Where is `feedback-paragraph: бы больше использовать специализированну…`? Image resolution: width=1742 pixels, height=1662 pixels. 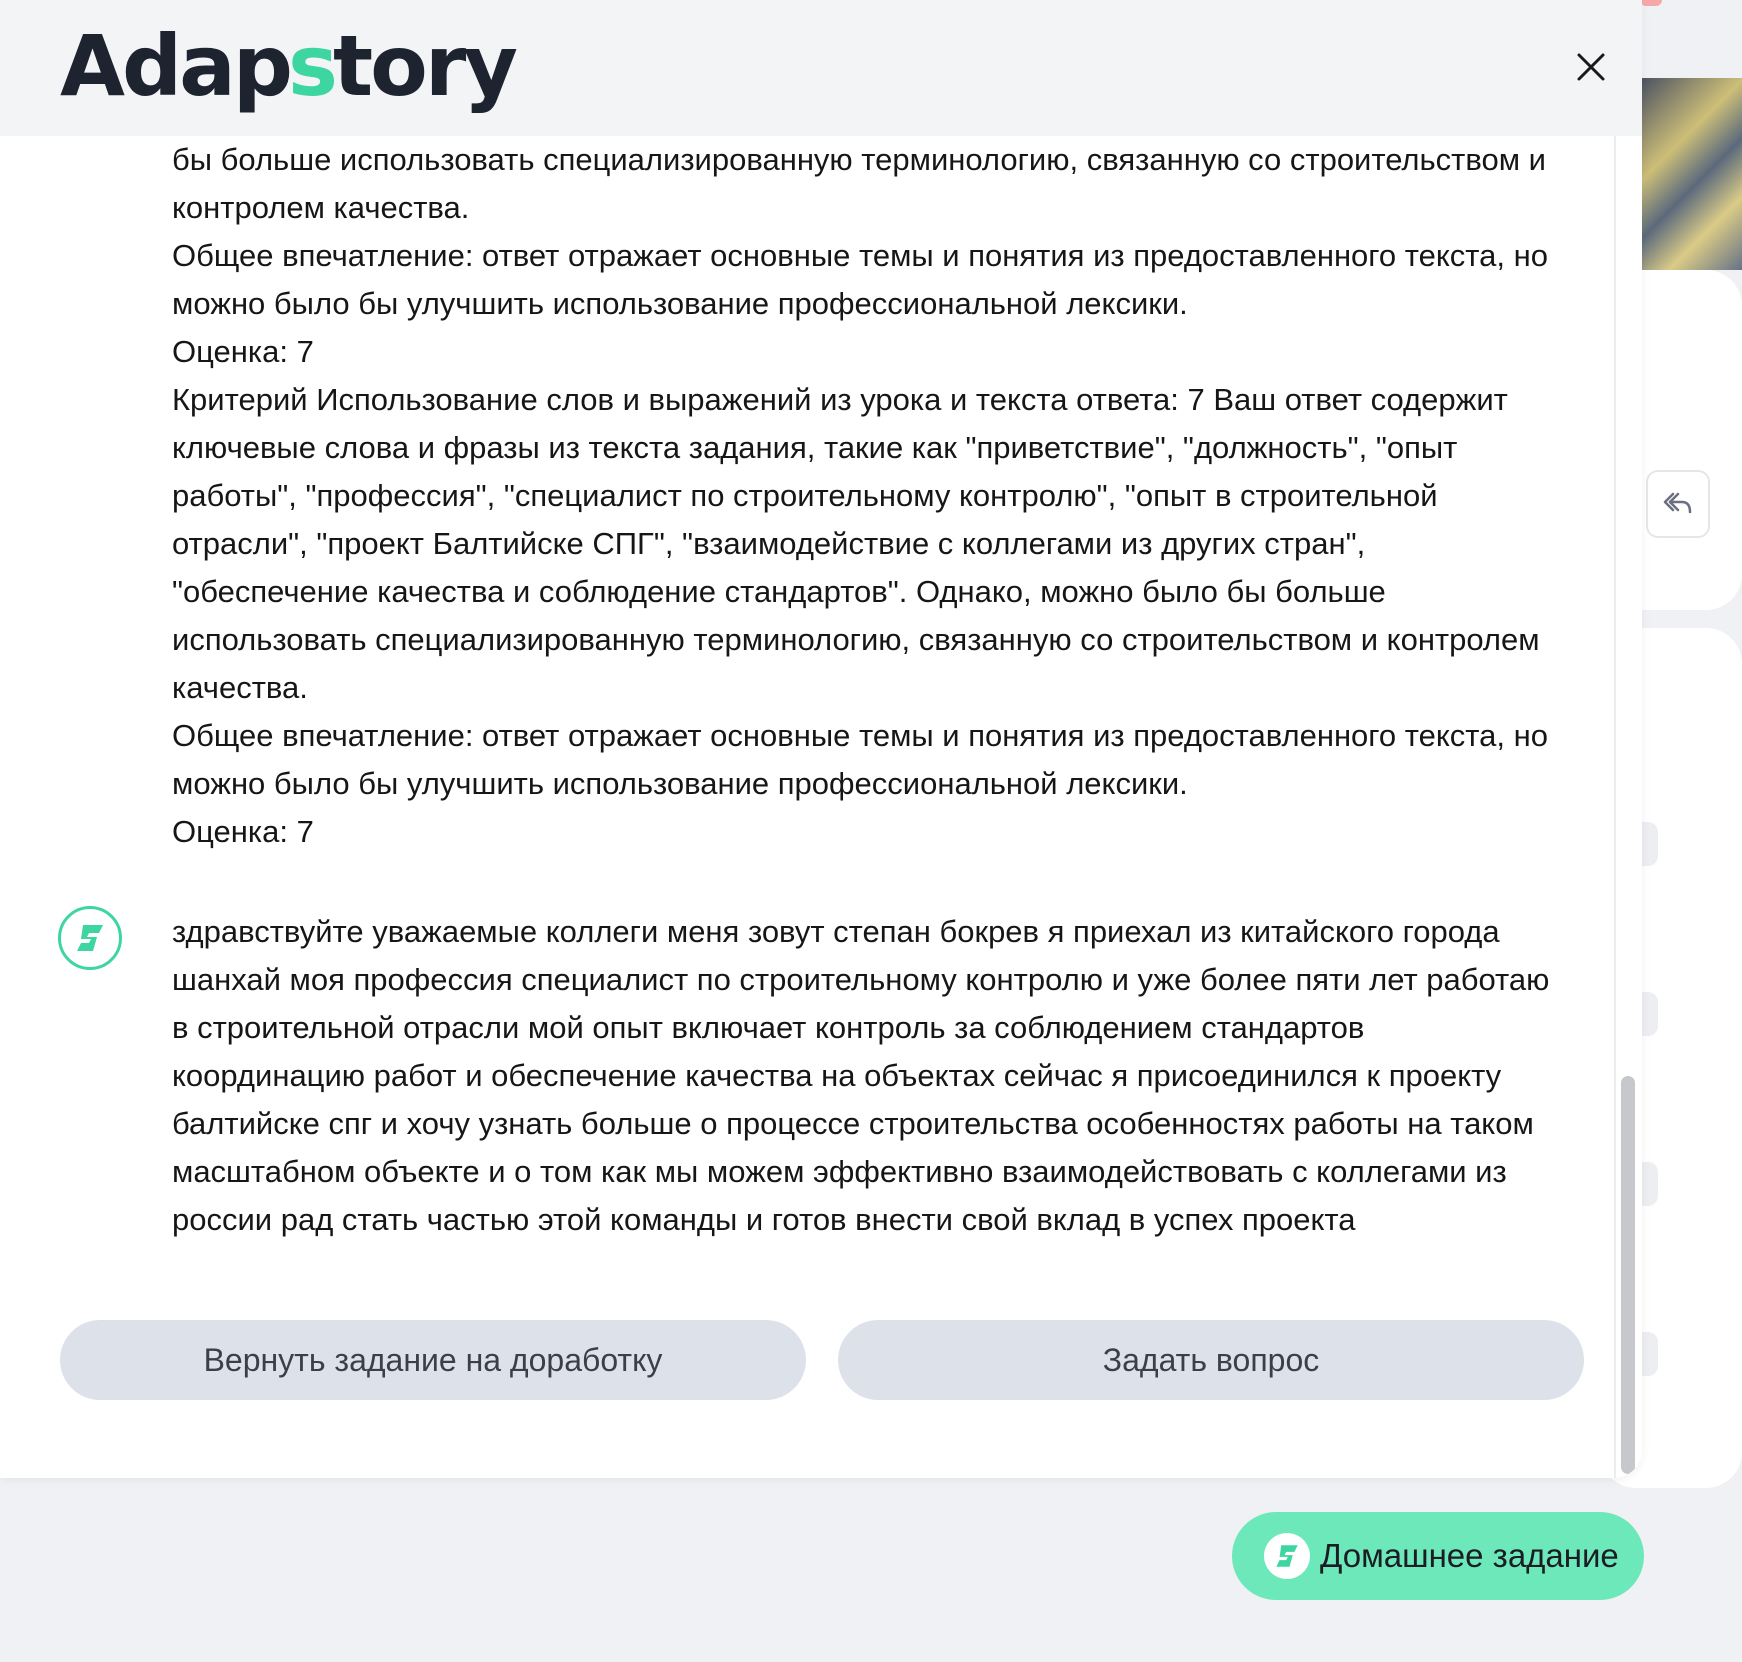 feedback-paragraph: бы больше использовать специализированну… is located at coordinates (859, 183).